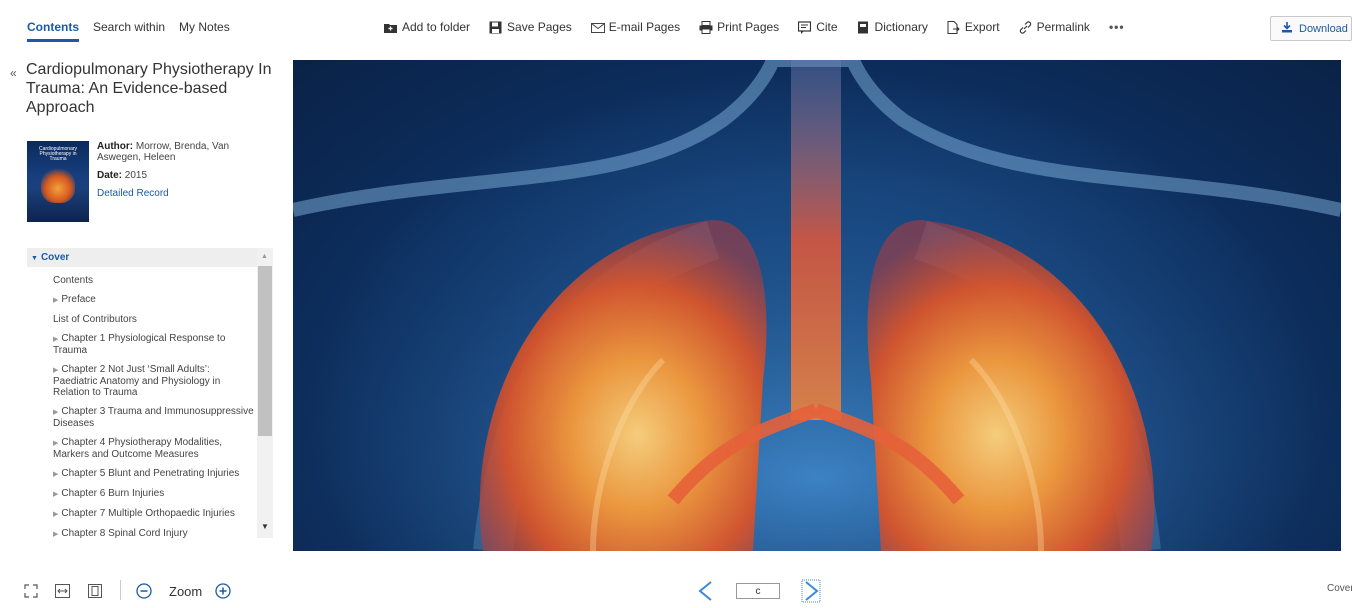 Image resolution: width=1352 pixels, height=608 pixels. What do you see at coordinates (142, 300) in the screenshot?
I see `toc-item: ▶ Preface` at bounding box center [142, 300].